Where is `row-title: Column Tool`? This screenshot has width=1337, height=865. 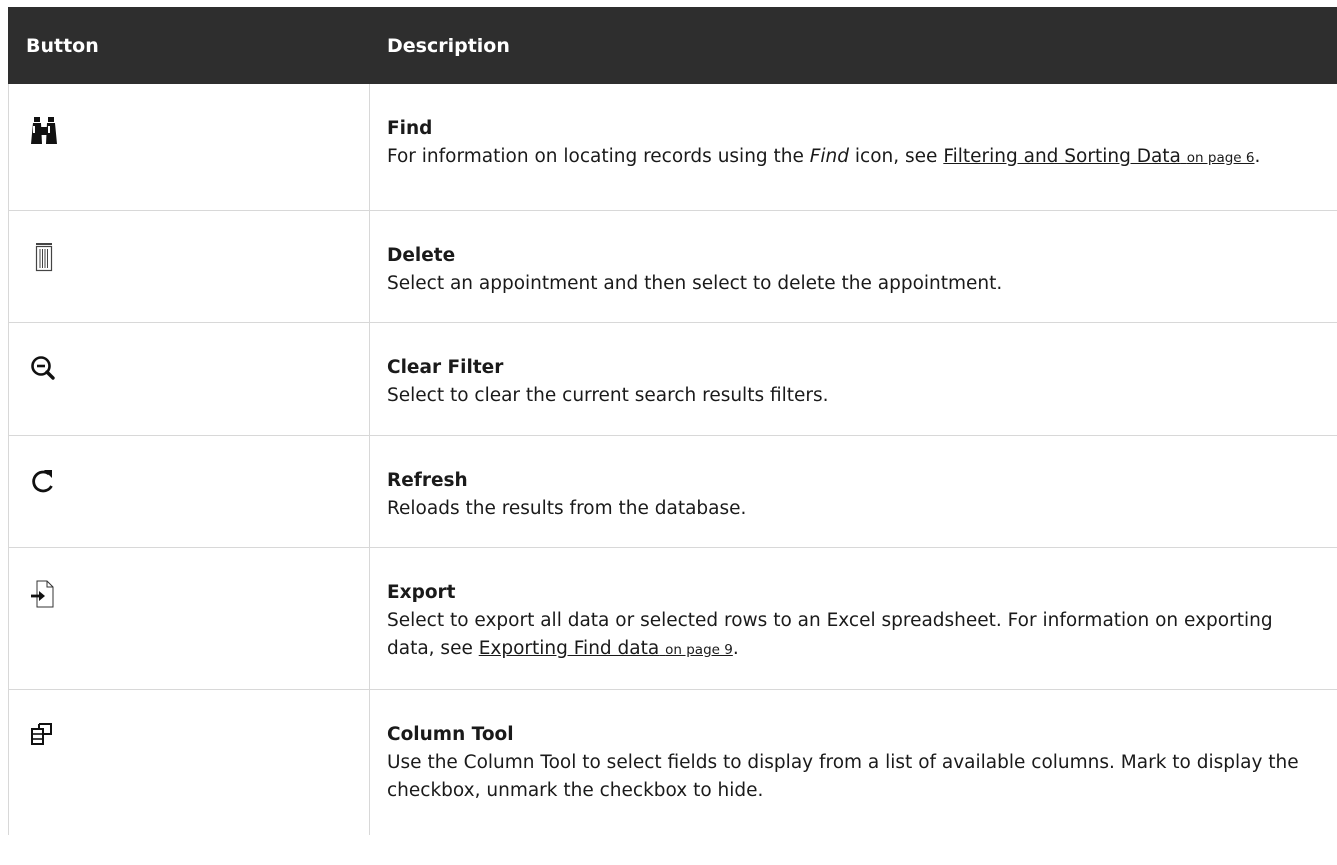
row-title: Column Tool is located at coordinates (450, 734).